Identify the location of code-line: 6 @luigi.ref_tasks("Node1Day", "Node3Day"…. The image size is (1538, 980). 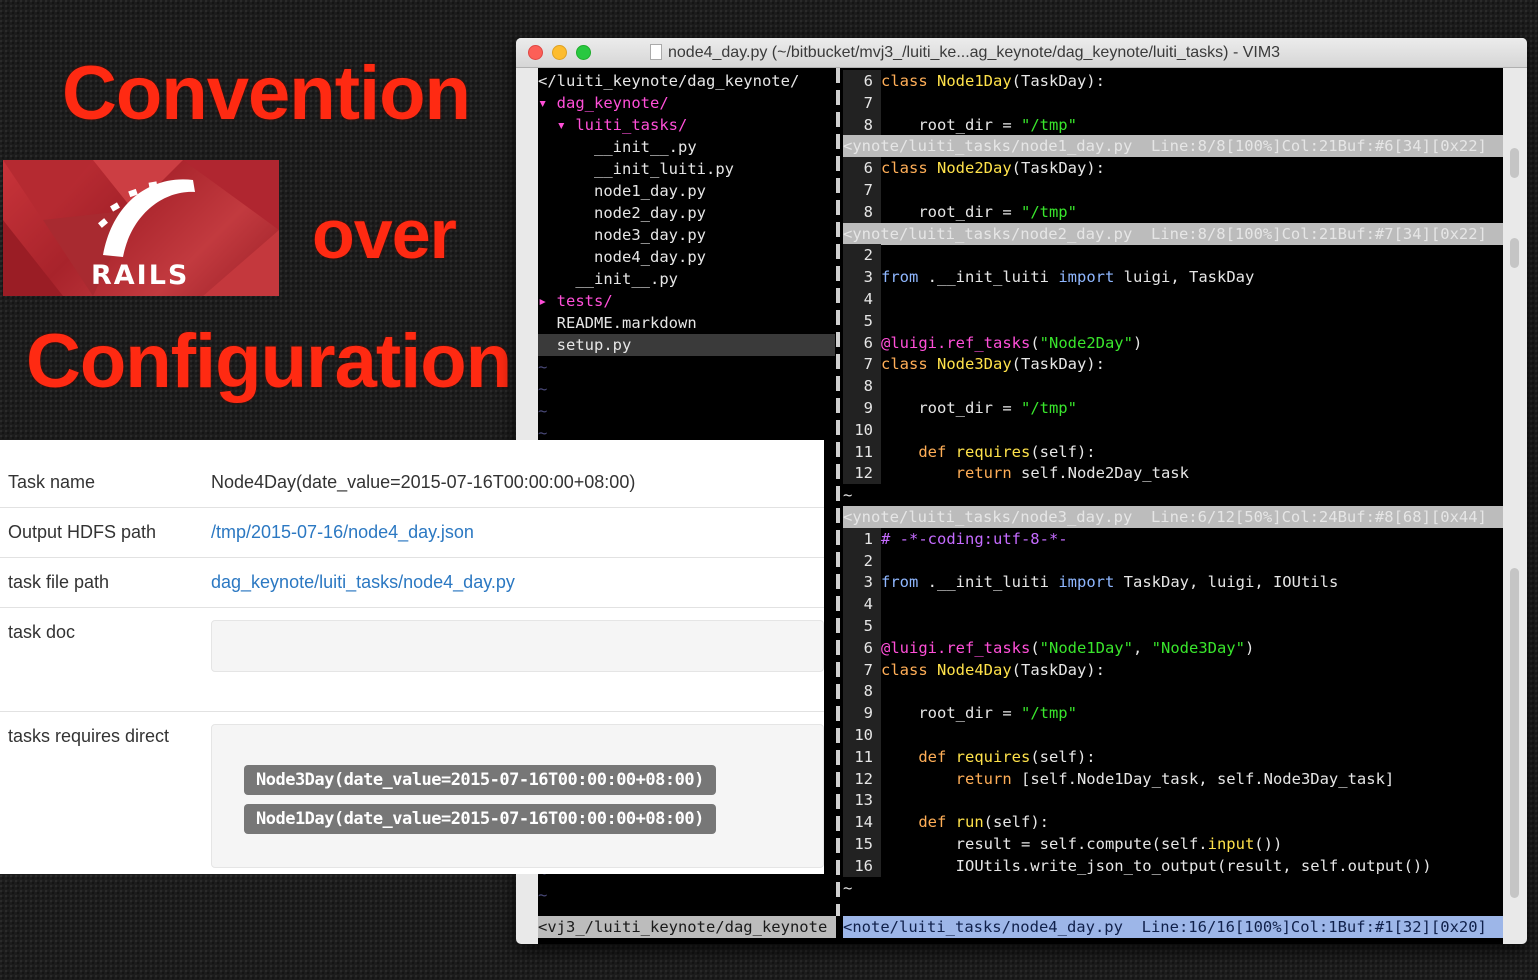
(1173, 647).